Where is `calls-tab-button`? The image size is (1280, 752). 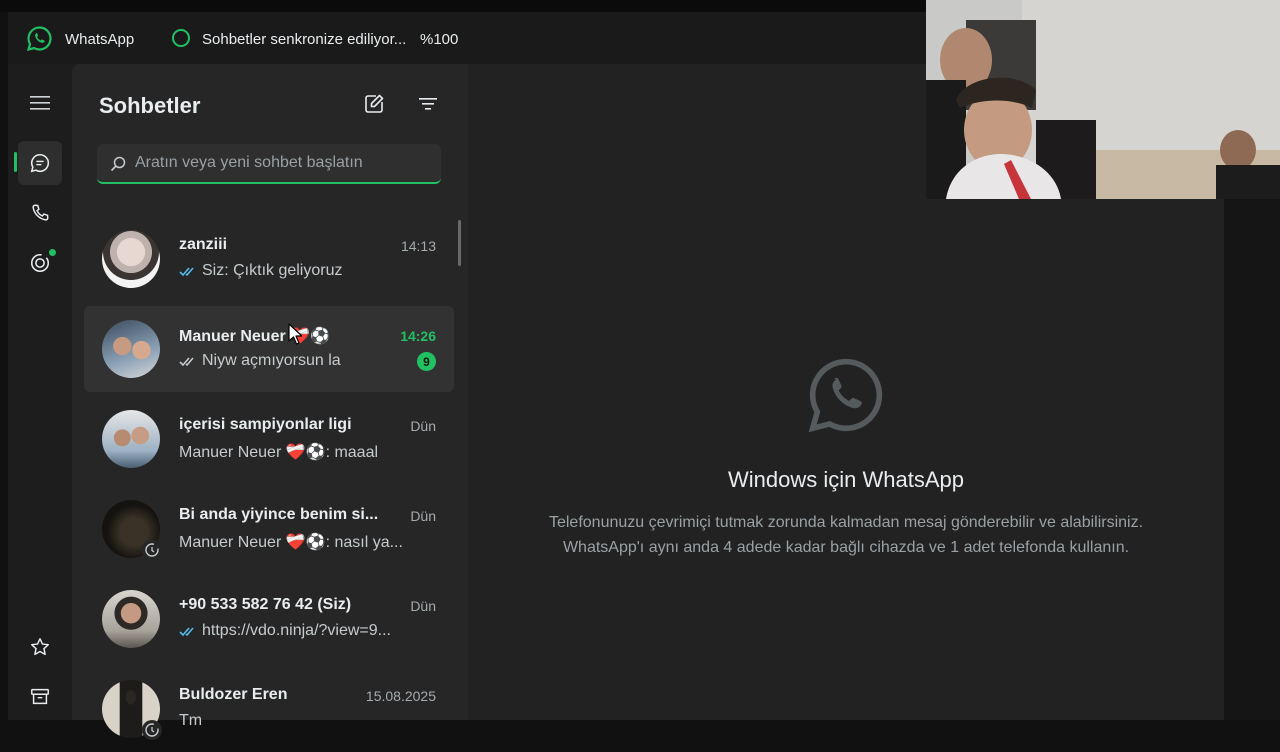 calls-tab-button is located at coordinates (40, 213).